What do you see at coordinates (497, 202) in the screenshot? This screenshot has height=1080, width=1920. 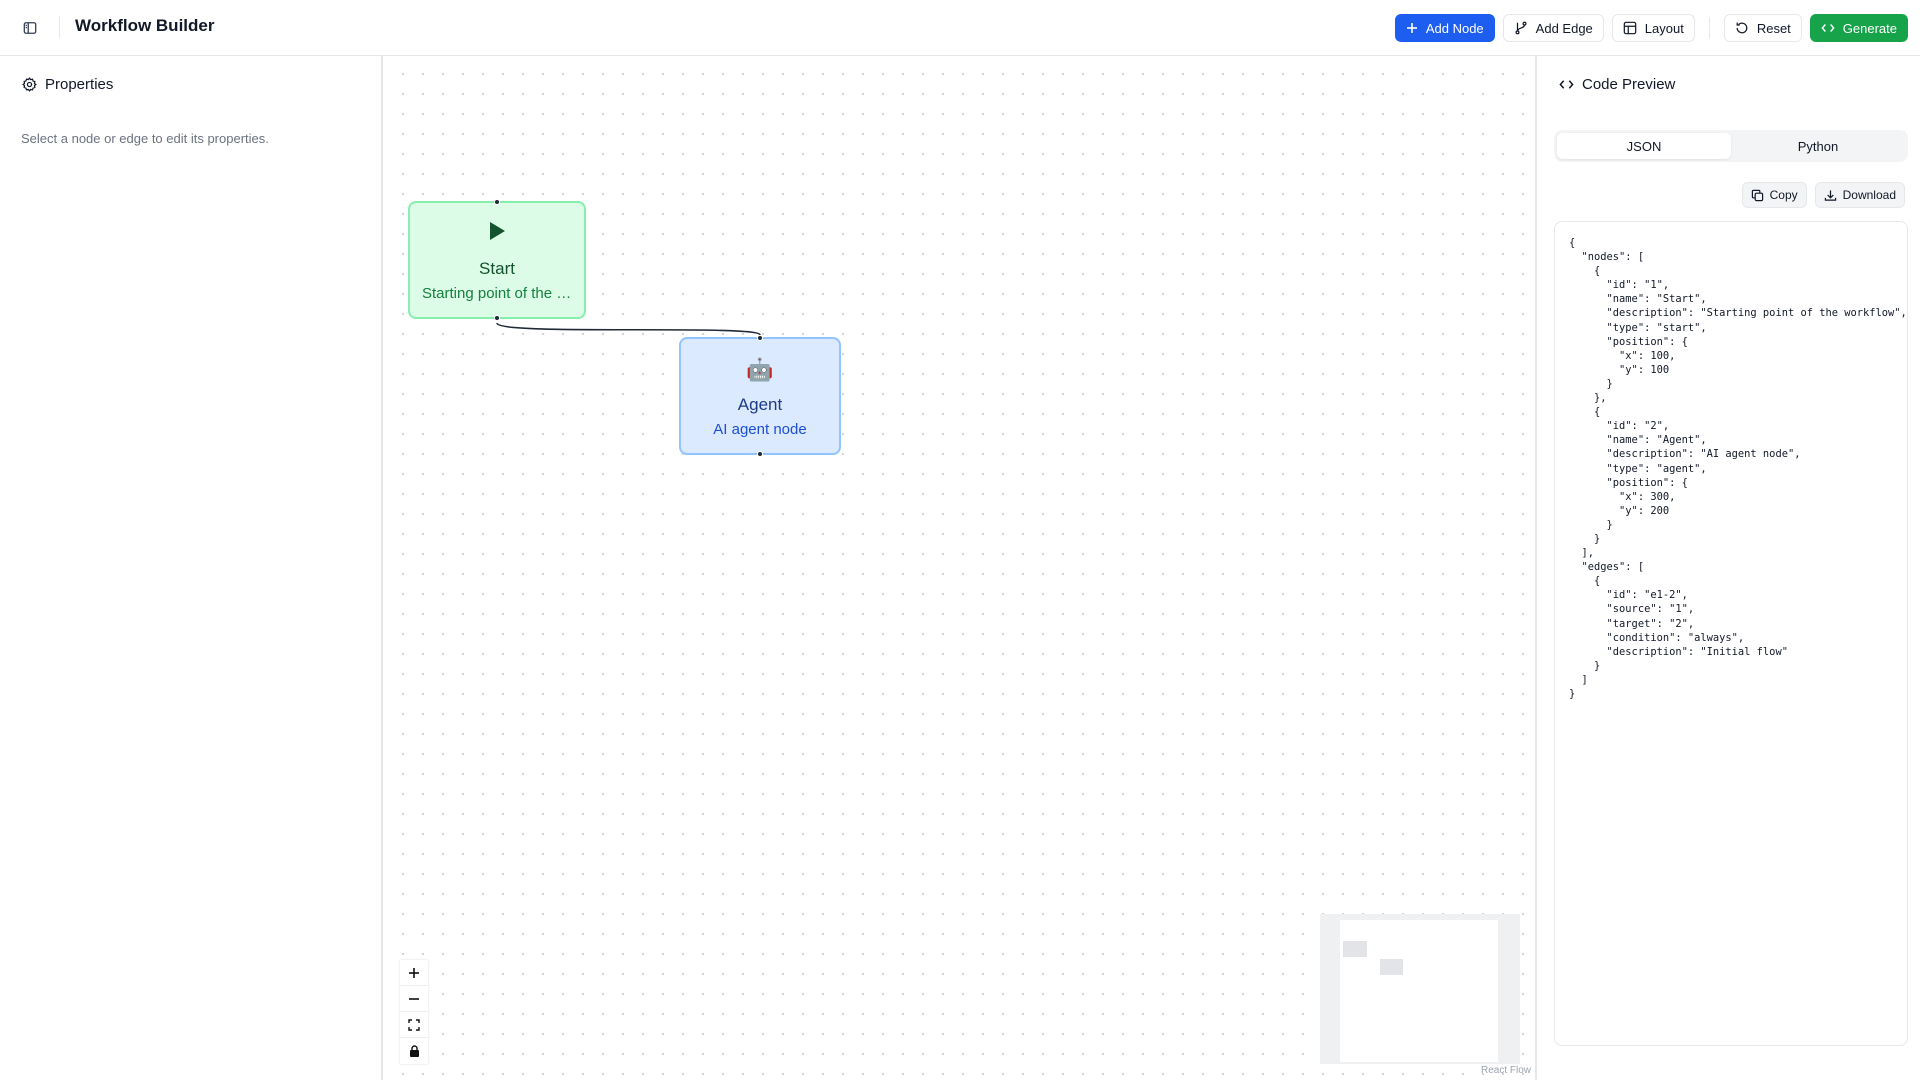 I see `node-start-target-handle` at bounding box center [497, 202].